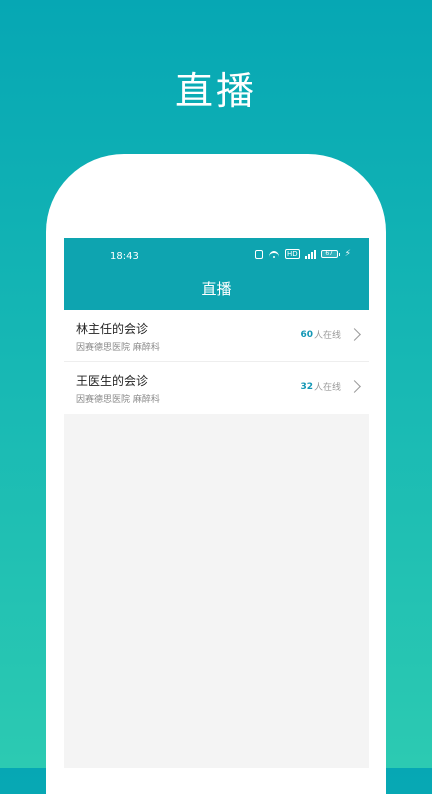  What do you see at coordinates (216, 388) in the screenshot?
I see `list-item: 王医生的会诊 因赛德思医院 麻醉科 32 人在线` at bounding box center [216, 388].